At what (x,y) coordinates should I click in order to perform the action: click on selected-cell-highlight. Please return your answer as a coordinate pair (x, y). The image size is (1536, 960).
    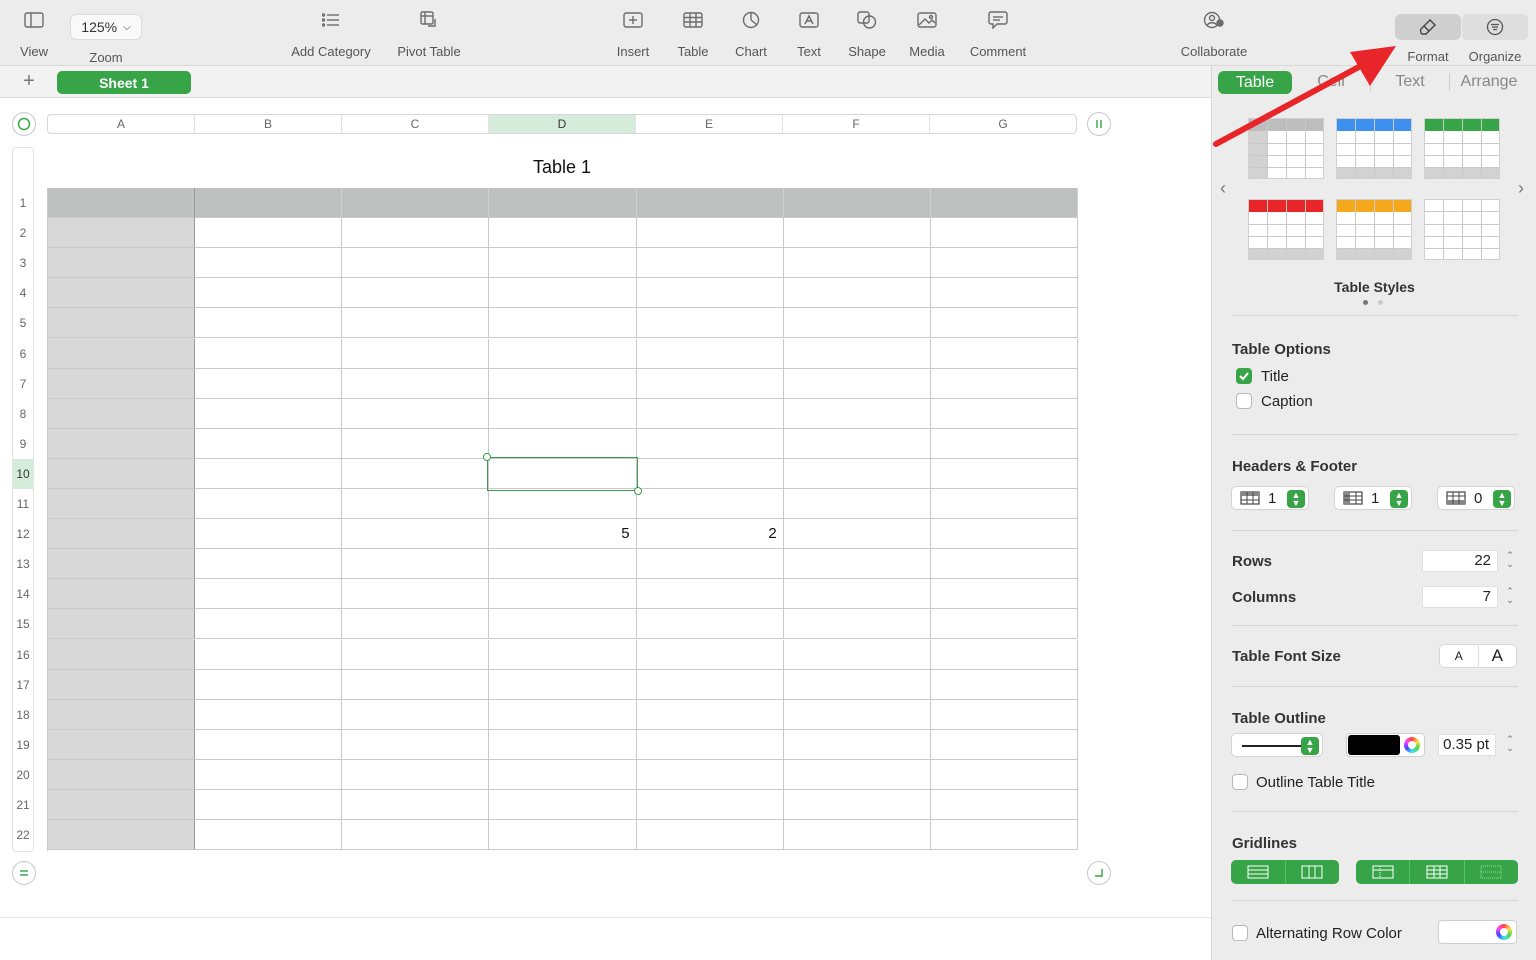
    Looking at the image, I should click on (562, 473).